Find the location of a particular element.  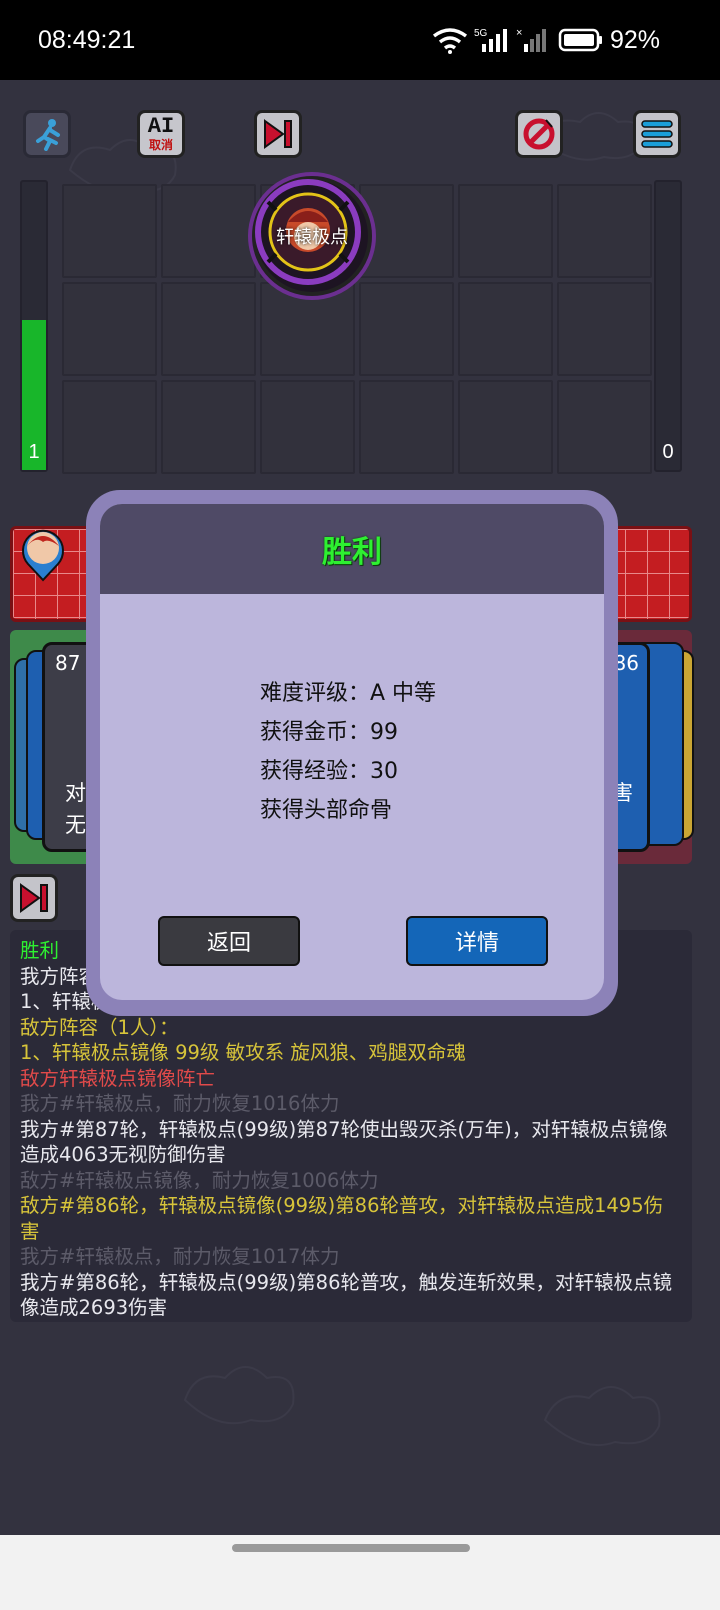

difficulty-line: 难度评级：A 中等 is located at coordinates (348, 693).